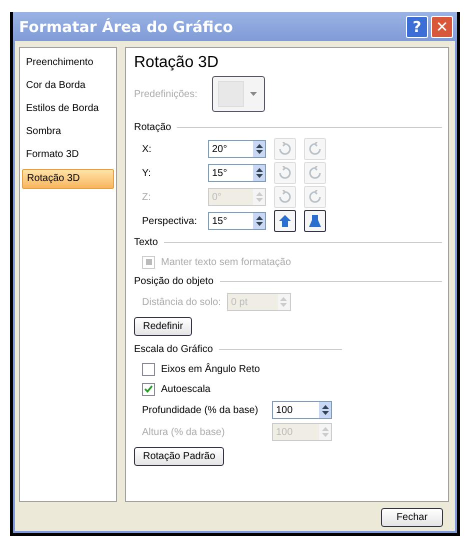 This screenshot has width=465, height=543. I want to click on sidebar-item: Cor da Borda, so click(68, 86).